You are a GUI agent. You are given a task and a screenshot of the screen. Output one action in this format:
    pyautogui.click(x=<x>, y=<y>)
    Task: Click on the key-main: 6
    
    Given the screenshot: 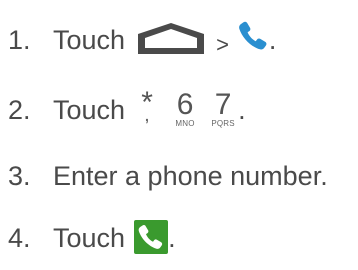 What is the action you would take?
    pyautogui.click(x=185, y=104)
    